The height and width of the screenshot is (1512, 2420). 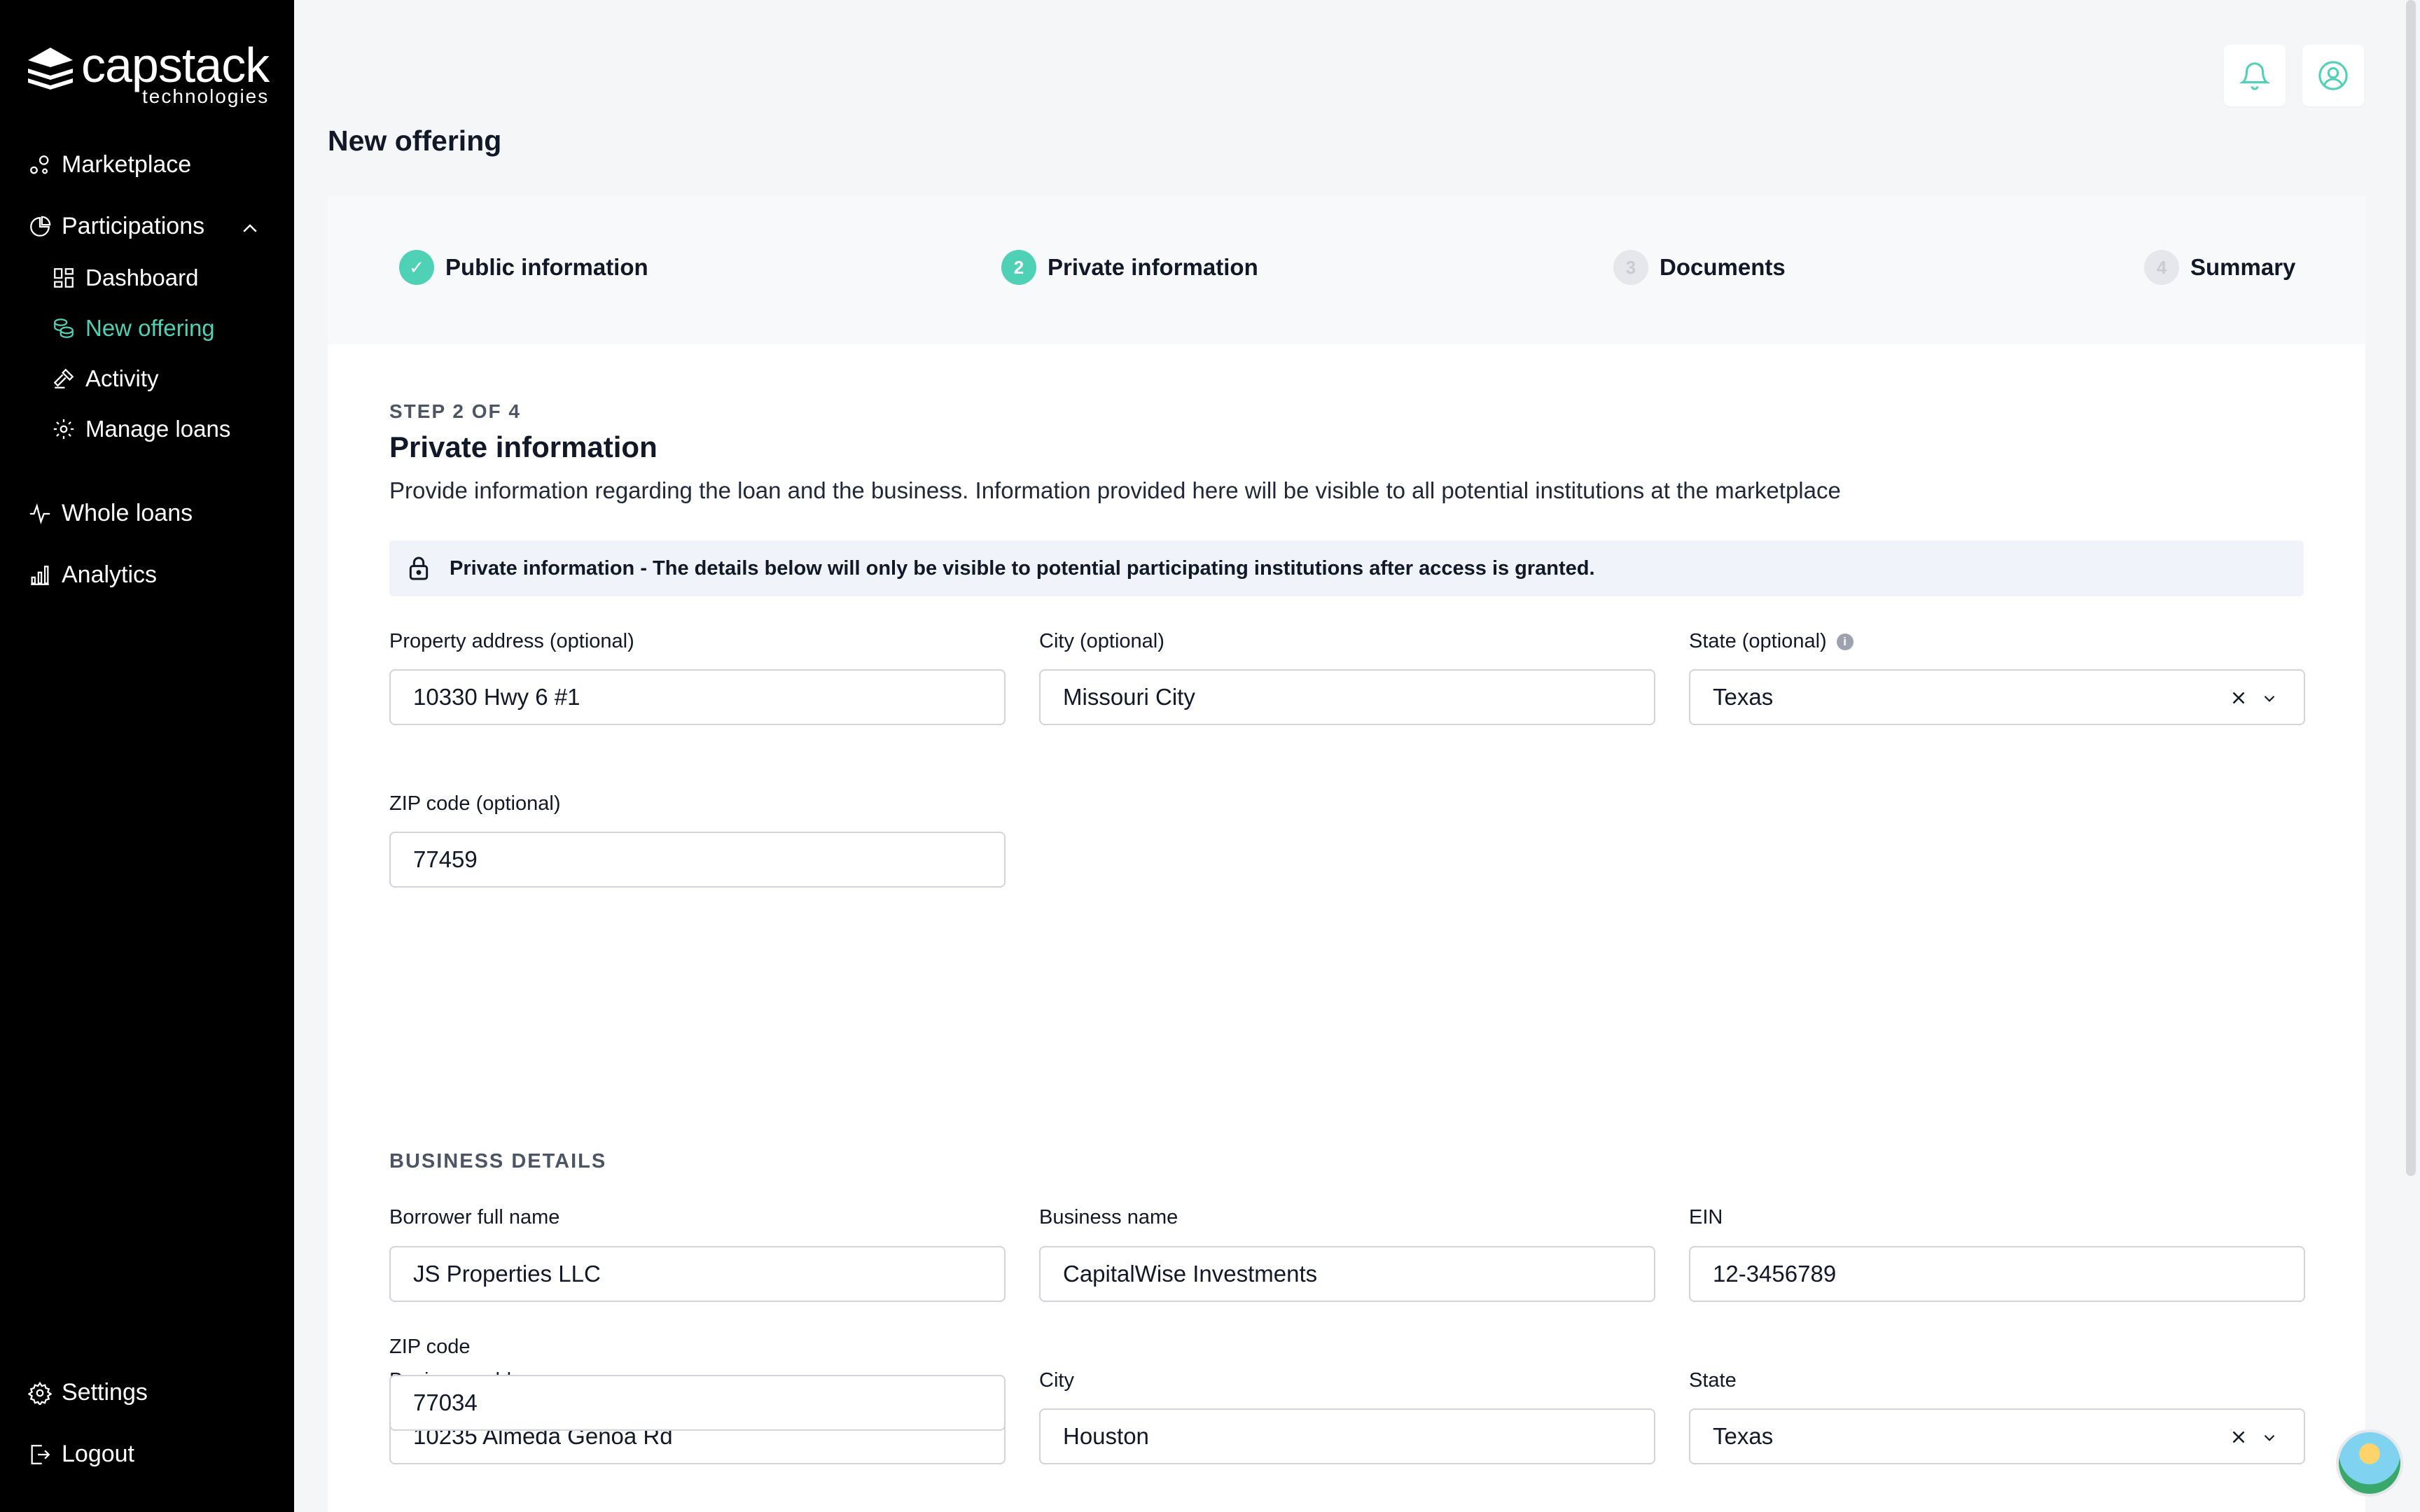 I want to click on step-number: 4, so click(x=2161, y=267).